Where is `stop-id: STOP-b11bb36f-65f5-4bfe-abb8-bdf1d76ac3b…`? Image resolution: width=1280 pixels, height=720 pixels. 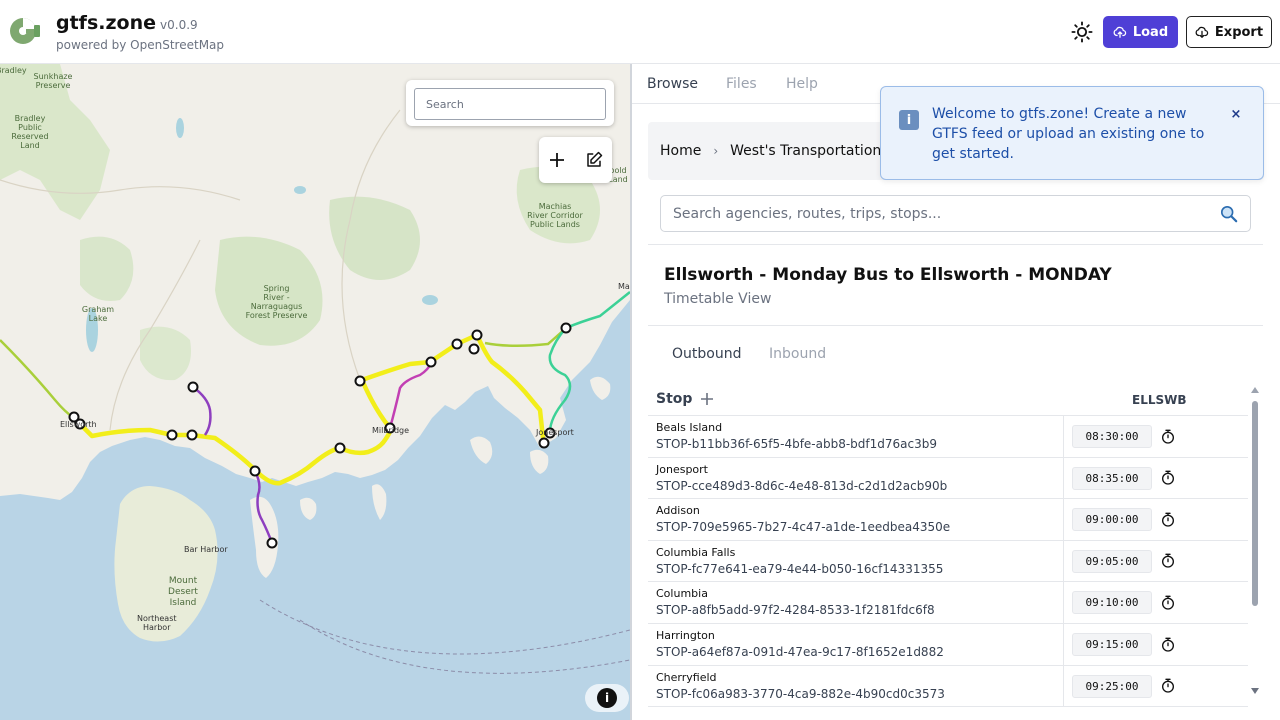 stop-id: STOP-b11bb36f-65f5-4bfe-abb8-bdf1d76ac3b… is located at coordinates (797, 444).